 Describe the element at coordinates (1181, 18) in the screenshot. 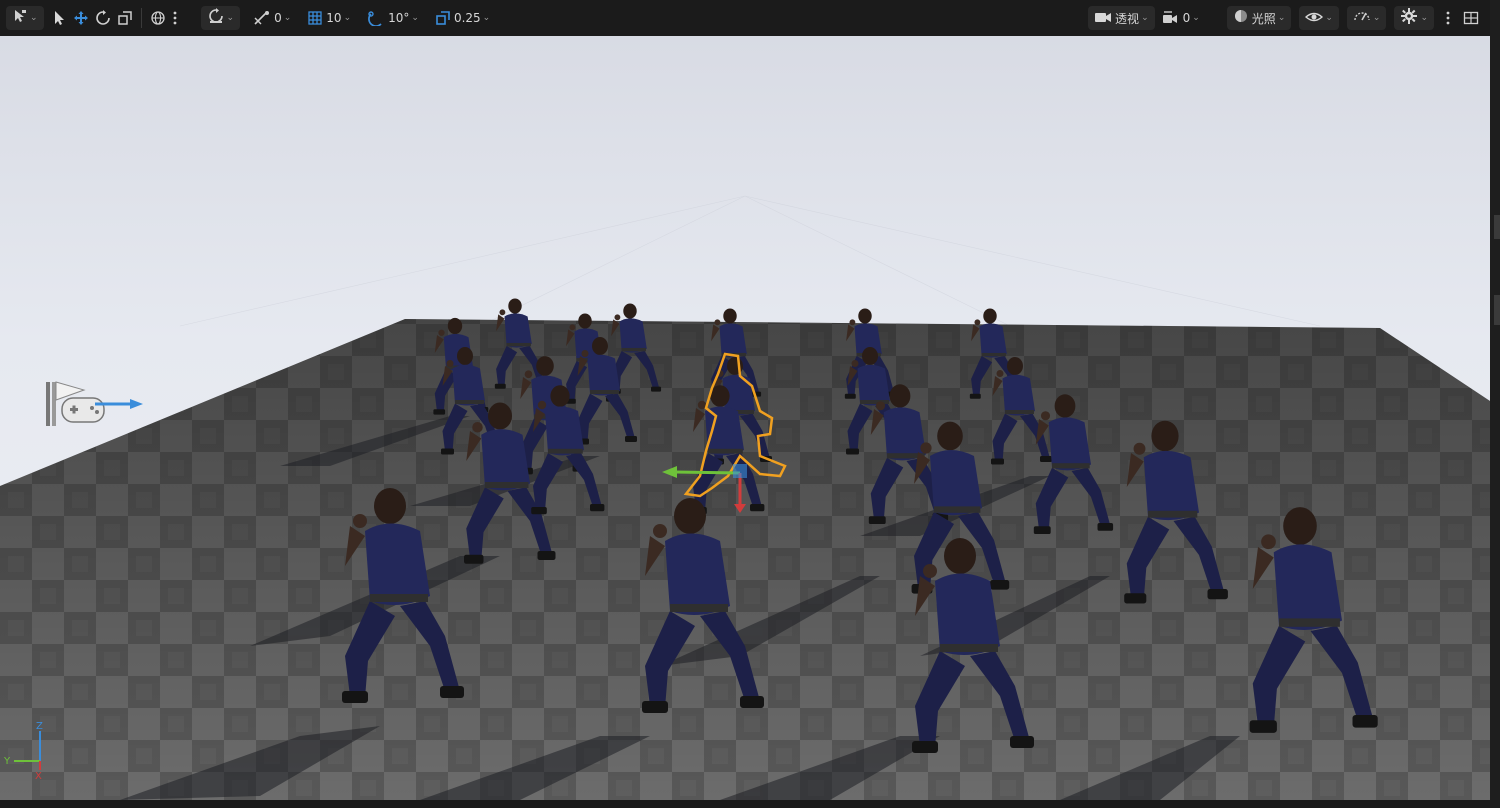

I see `camera-speed-dropdown: 0 ⌄` at that location.